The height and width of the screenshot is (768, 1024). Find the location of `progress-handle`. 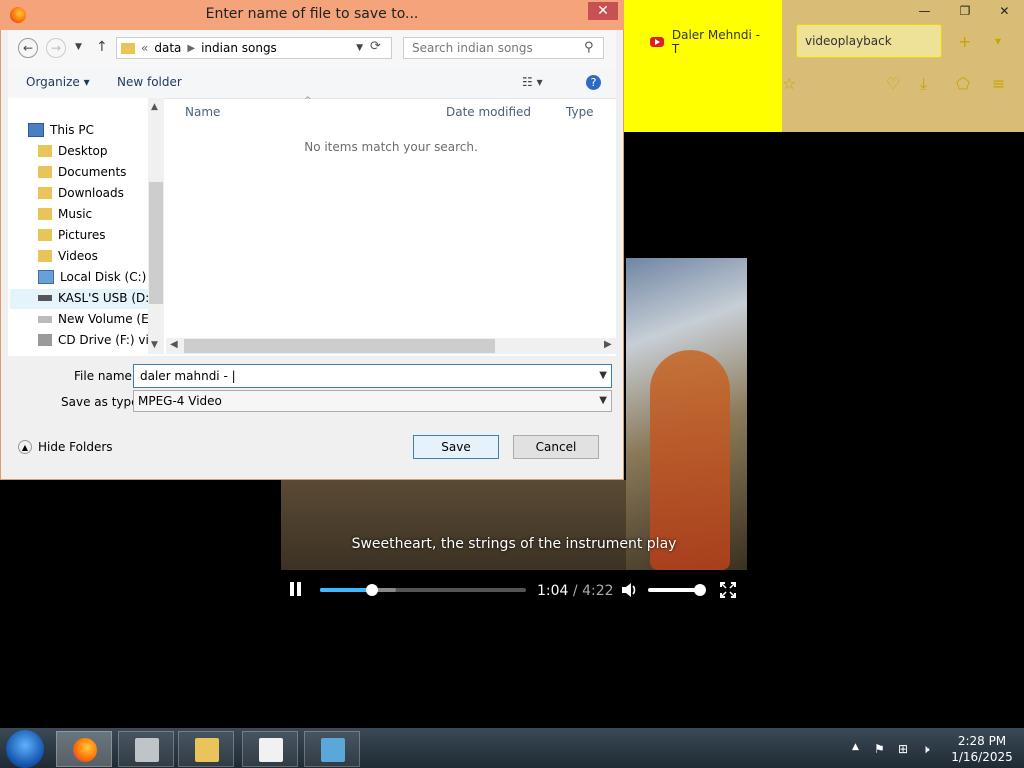

progress-handle is located at coordinates (371, 590).